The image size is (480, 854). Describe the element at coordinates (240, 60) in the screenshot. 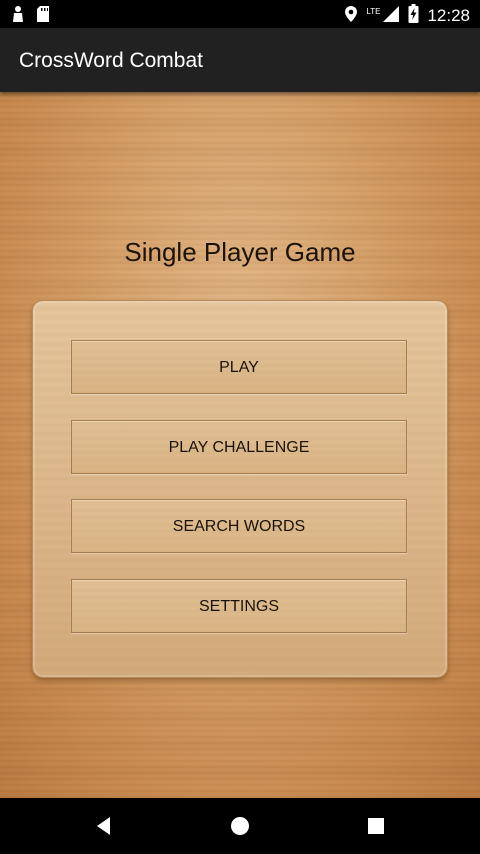

I see `app-bar: CrossWord Combat` at that location.